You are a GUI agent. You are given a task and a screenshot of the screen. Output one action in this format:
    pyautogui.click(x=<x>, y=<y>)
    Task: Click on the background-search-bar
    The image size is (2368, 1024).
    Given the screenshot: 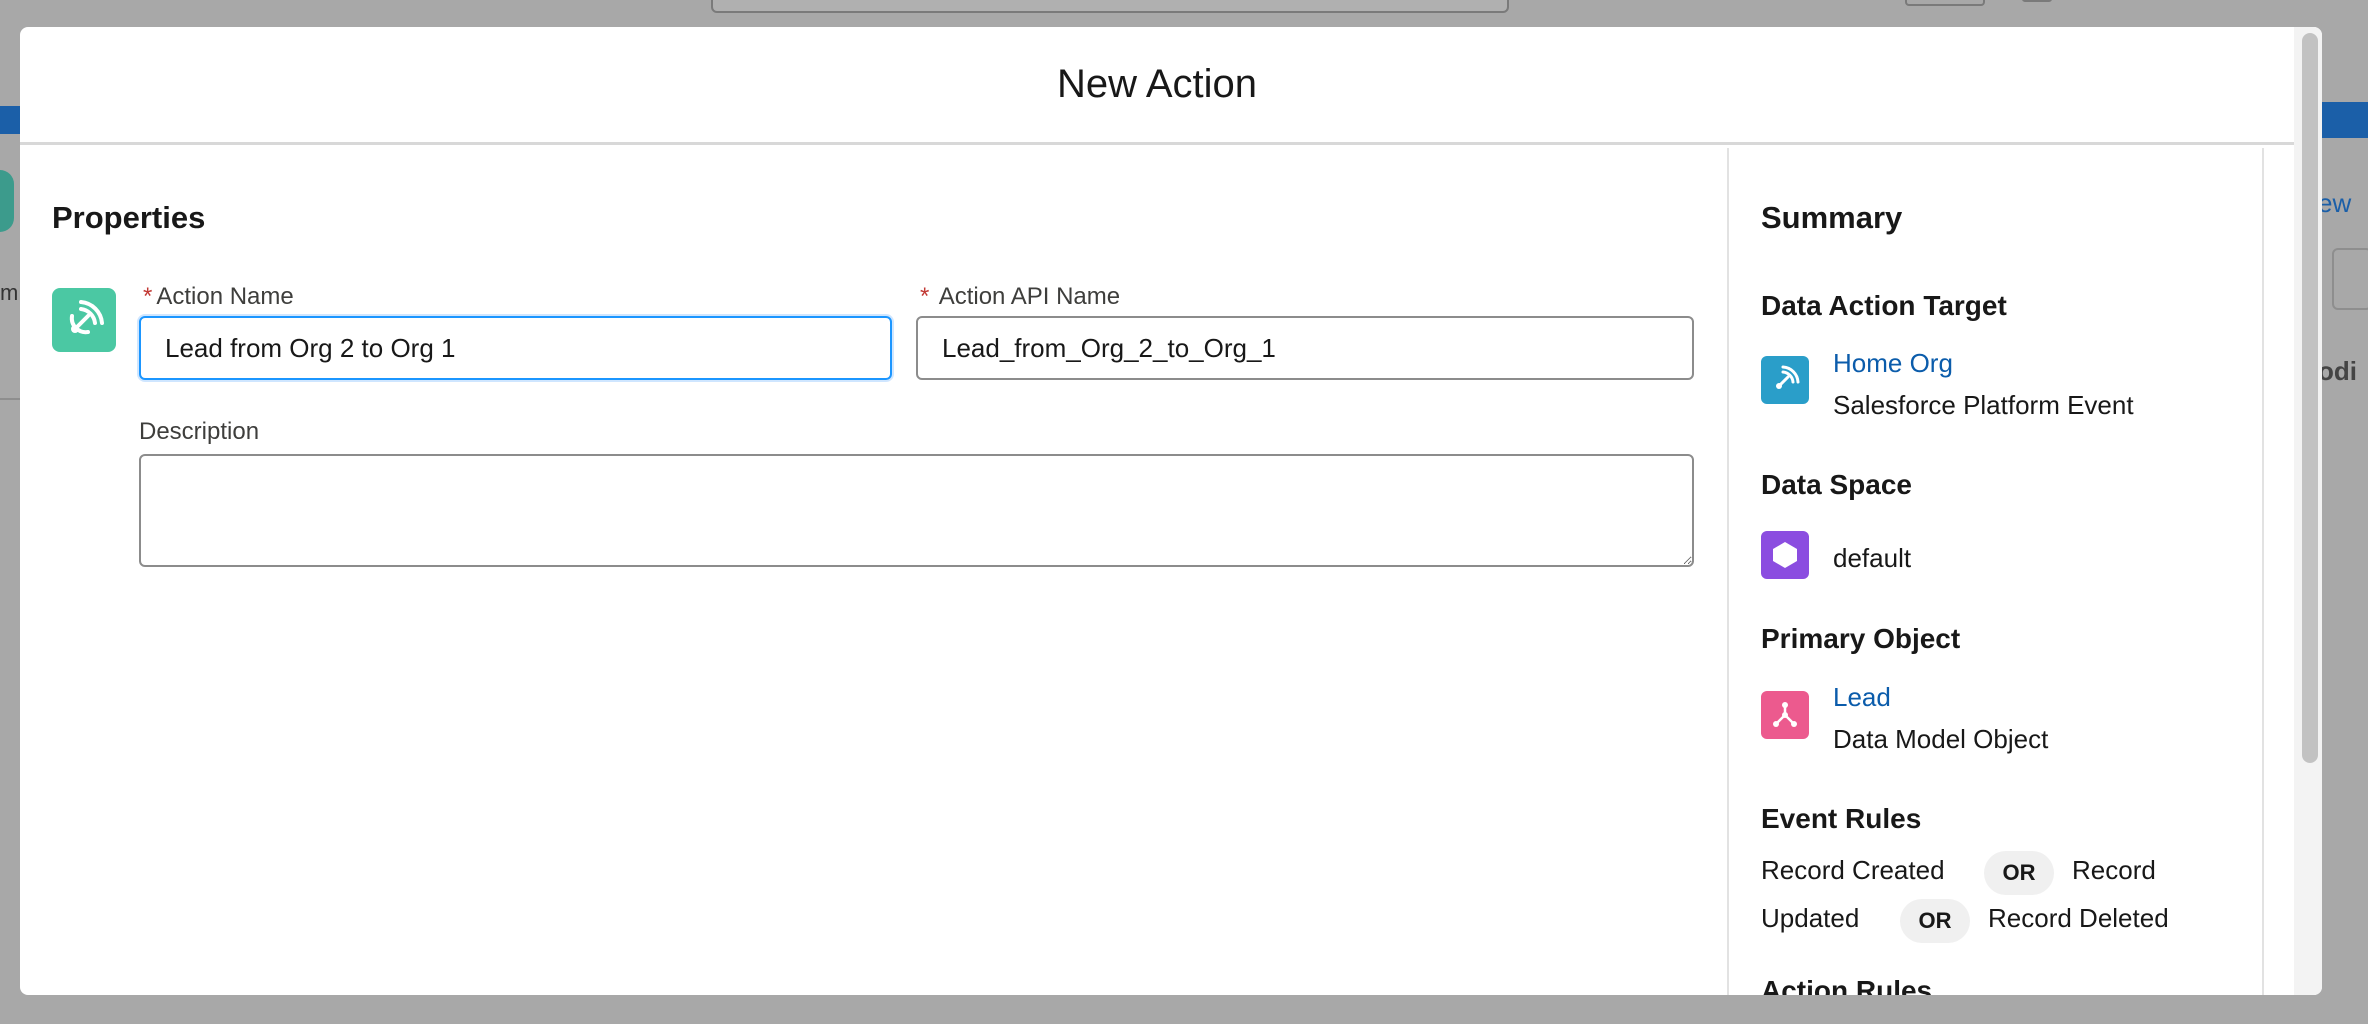 What is the action you would take?
    pyautogui.click(x=1110, y=6)
    